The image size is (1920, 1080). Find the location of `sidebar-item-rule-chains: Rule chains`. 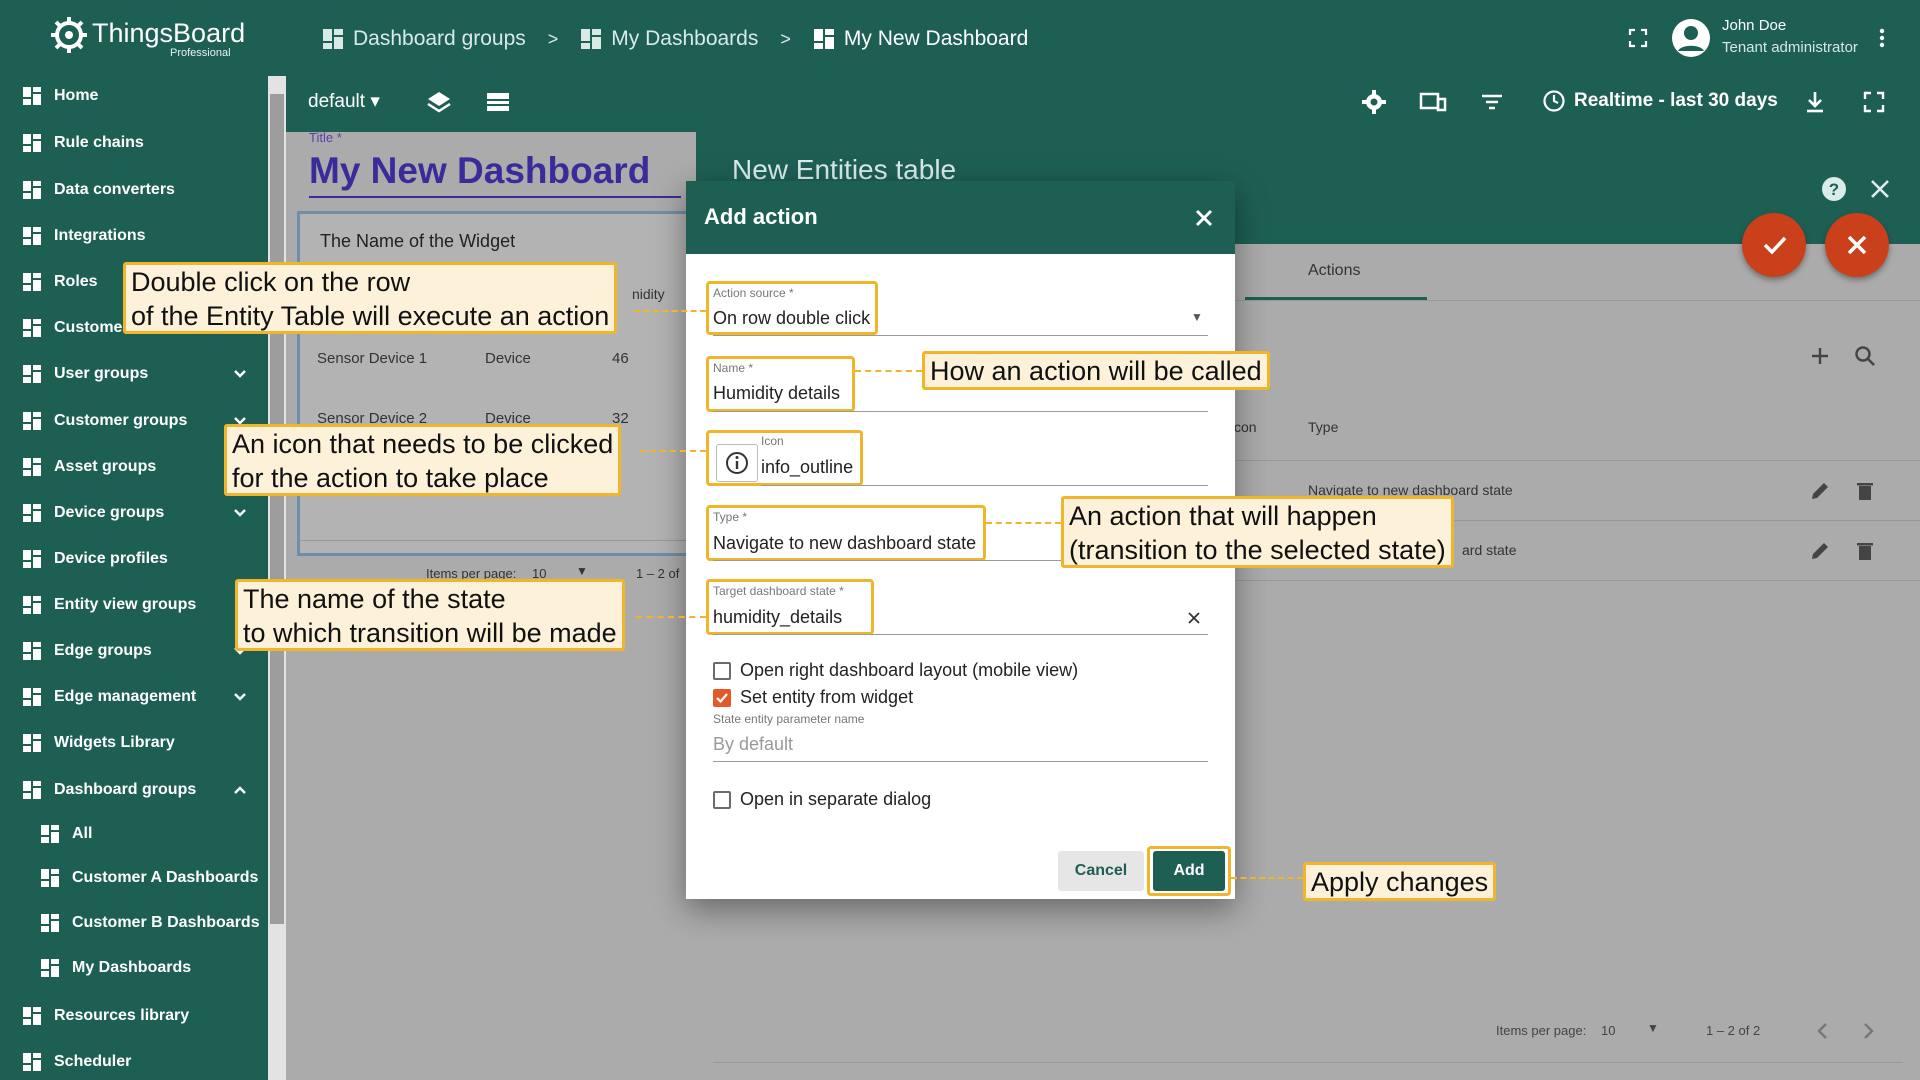

sidebar-item-rule-chains: Rule chains is located at coordinates (134, 143).